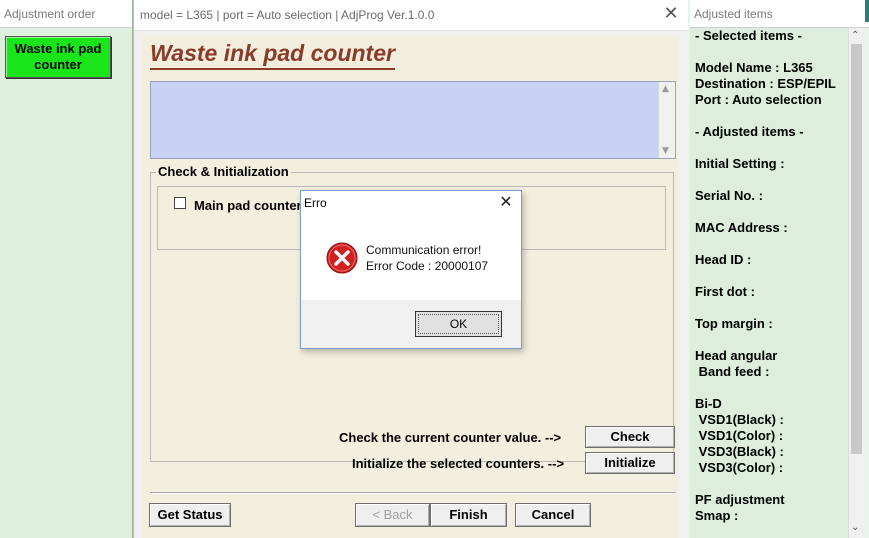 The image size is (869, 538). What do you see at coordinates (190, 515) in the screenshot?
I see `get-status-button: Get Status` at bounding box center [190, 515].